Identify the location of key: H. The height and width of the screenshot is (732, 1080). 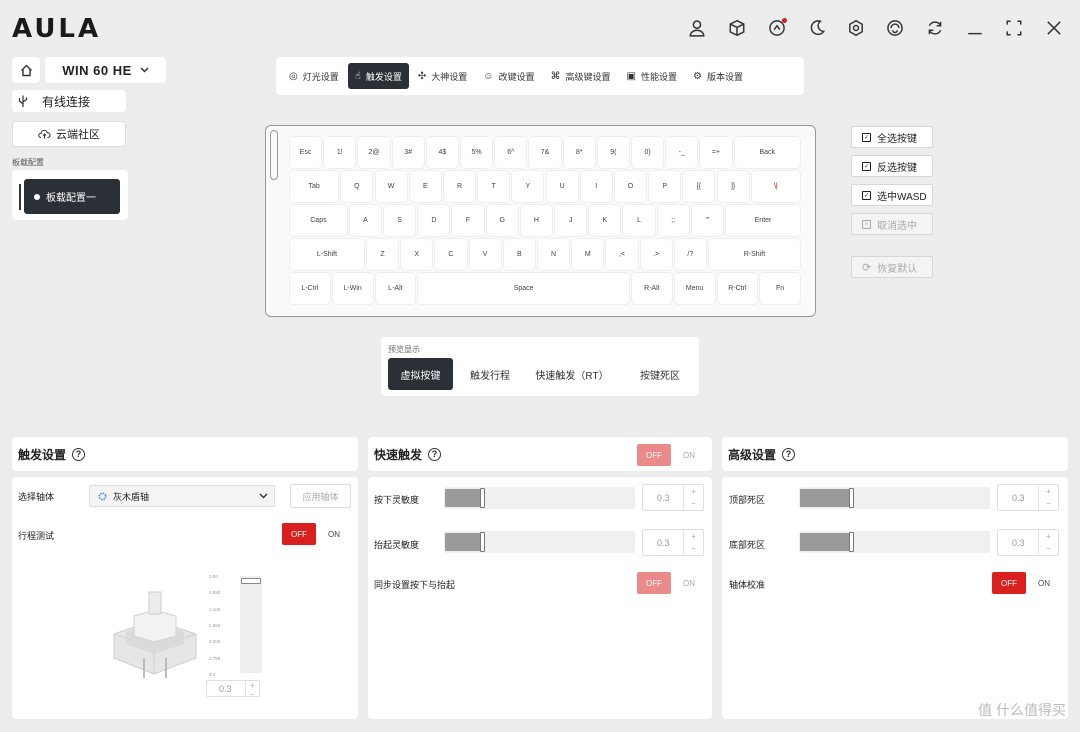
(536, 220).